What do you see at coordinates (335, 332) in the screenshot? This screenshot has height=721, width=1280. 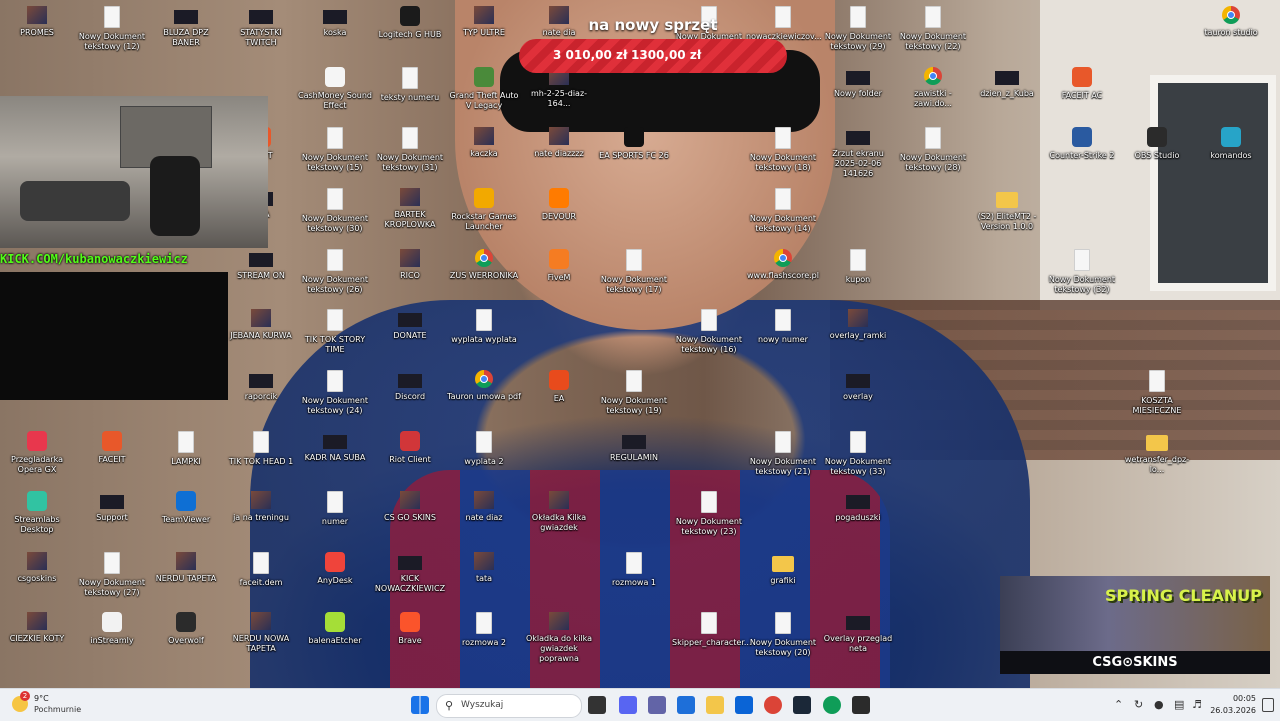 I see `desktop-icon: TIK TOK STORY TIME` at bounding box center [335, 332].